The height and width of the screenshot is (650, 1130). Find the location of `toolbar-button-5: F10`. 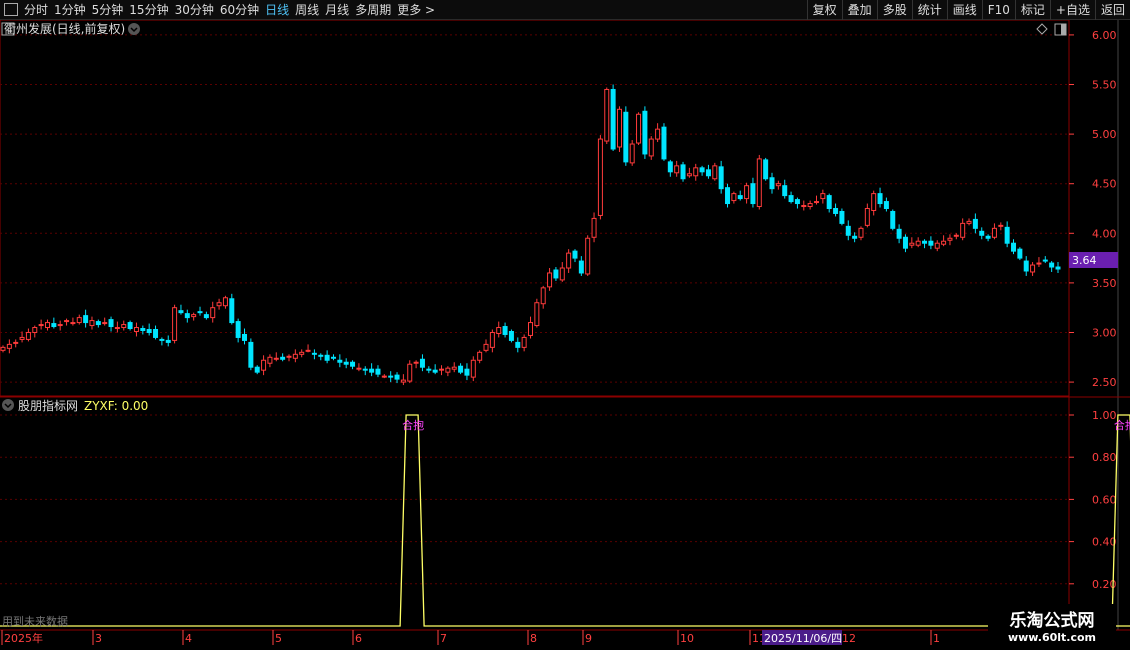

toolbar-button-5: F10 is located at coordinates (998, 10).